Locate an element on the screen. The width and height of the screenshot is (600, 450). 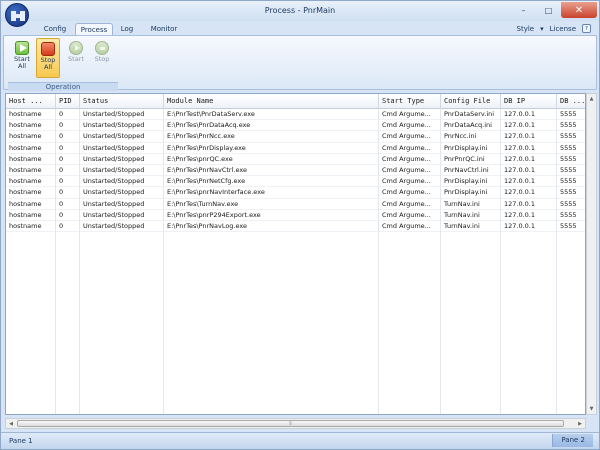
tab-log: Log is located at coordinates (127, 29).